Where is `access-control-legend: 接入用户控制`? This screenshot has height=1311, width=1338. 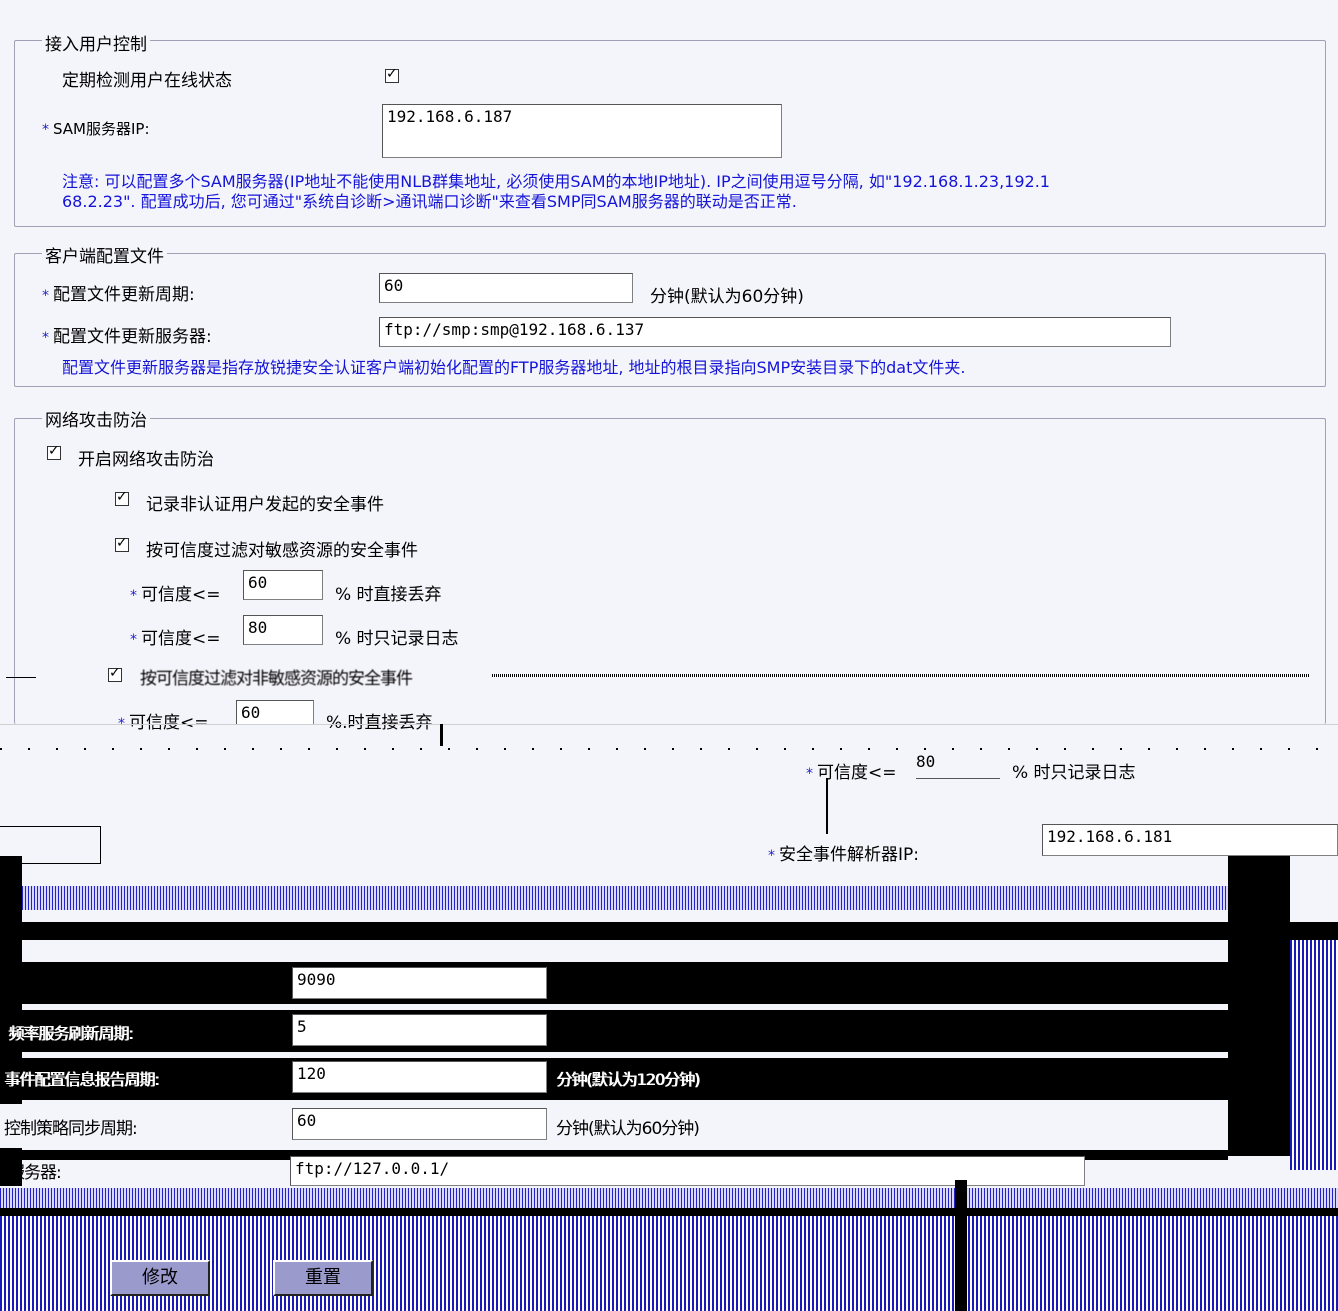
access-control-legend: 接入用户控制 is located at coordinates (96, 42).